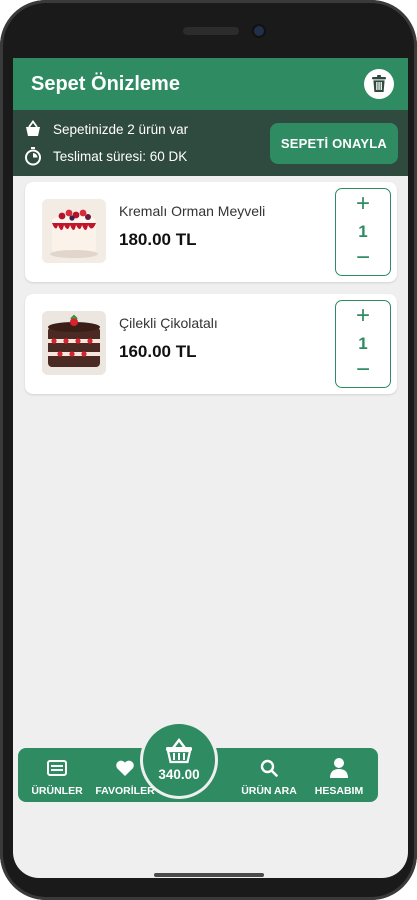 This screenshot has width=417, height=900. What do you see at coordinates (57, 791) in the screenshot?
I see `nav-products-label: ÜRÜNLER` at bounding box center [57, 791].